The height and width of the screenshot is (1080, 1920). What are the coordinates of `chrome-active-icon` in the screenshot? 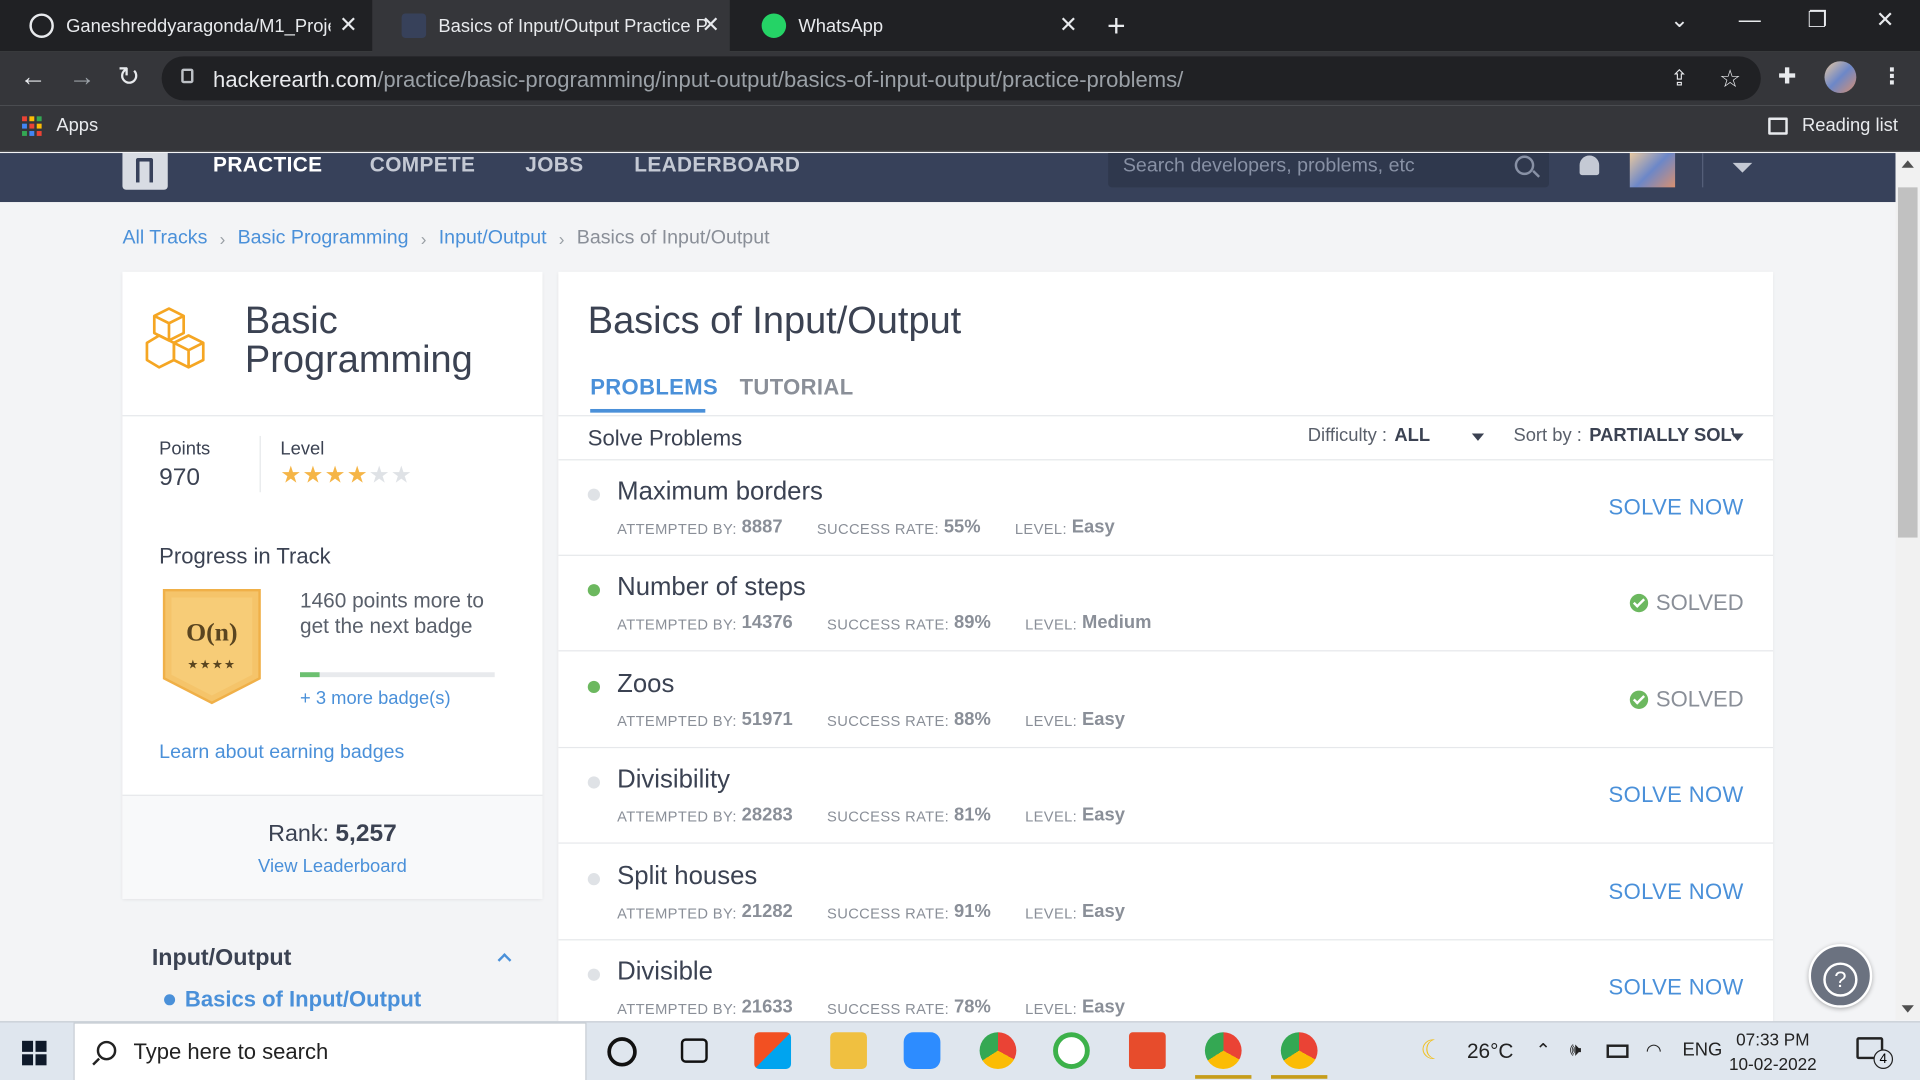 It's located at (1299, 1055).